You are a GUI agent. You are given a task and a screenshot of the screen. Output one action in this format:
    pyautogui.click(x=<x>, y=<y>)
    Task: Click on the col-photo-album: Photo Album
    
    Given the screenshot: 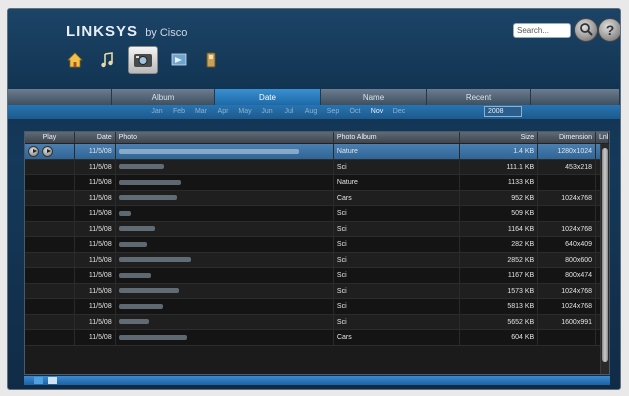 What is the action you would take?
    pyautogui.click(x=397, y=137)
    